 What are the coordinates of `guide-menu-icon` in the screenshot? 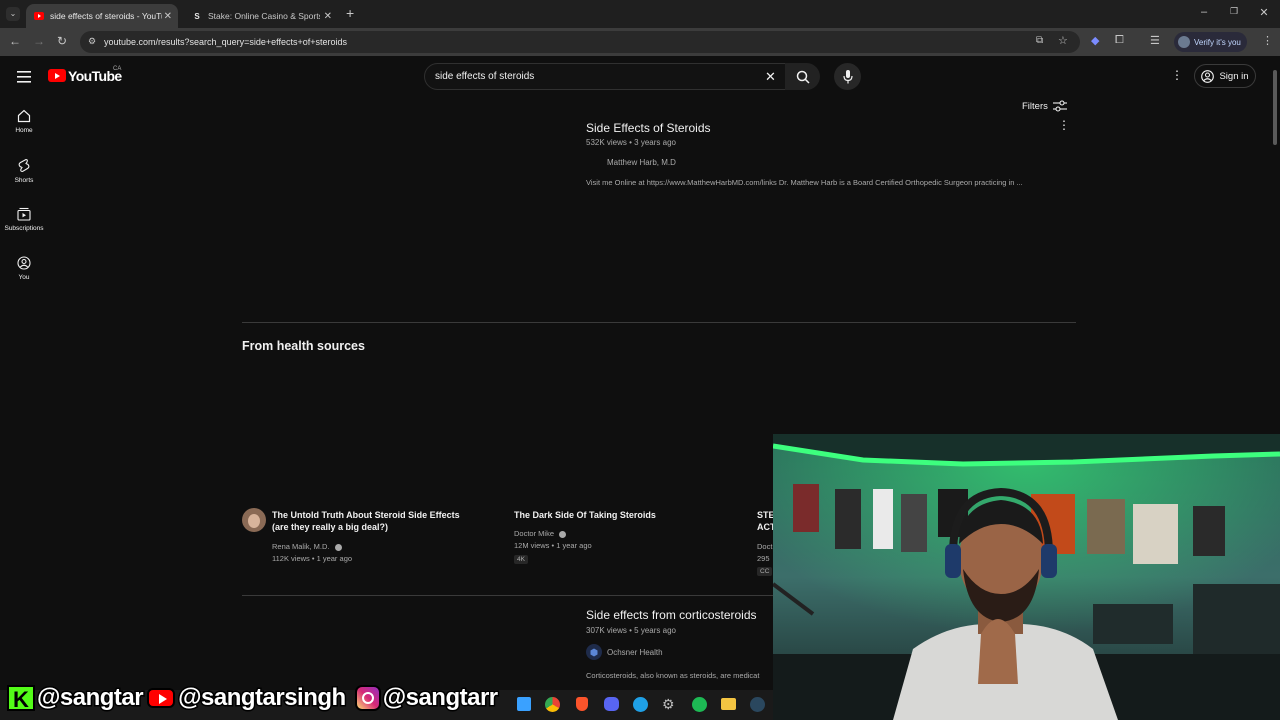 It's located at (24, 76).